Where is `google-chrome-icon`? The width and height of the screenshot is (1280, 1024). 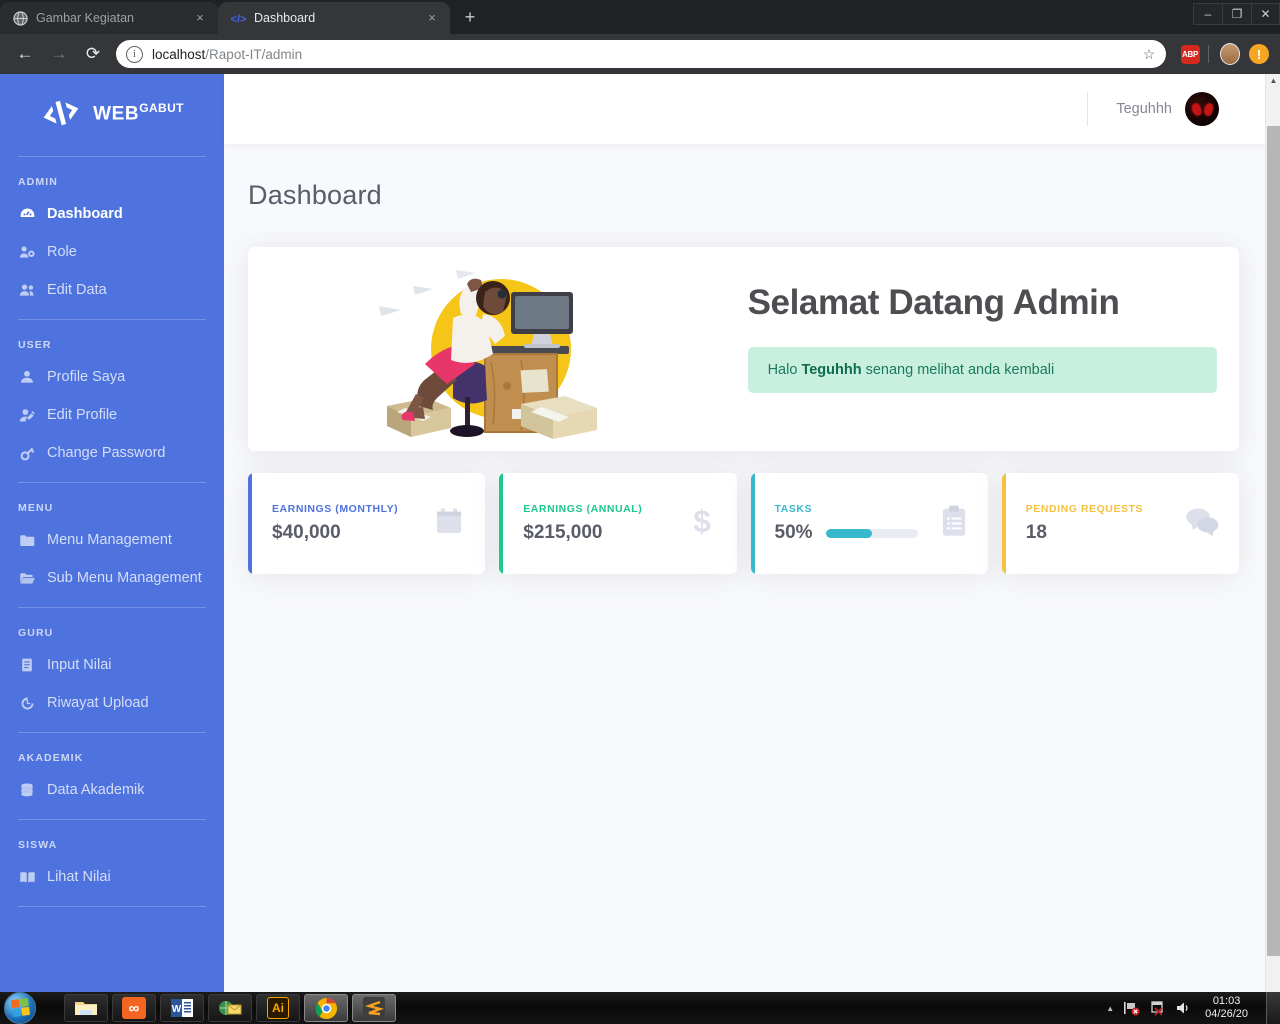 google-chrome-icon is located at coordinates (326, 1008).